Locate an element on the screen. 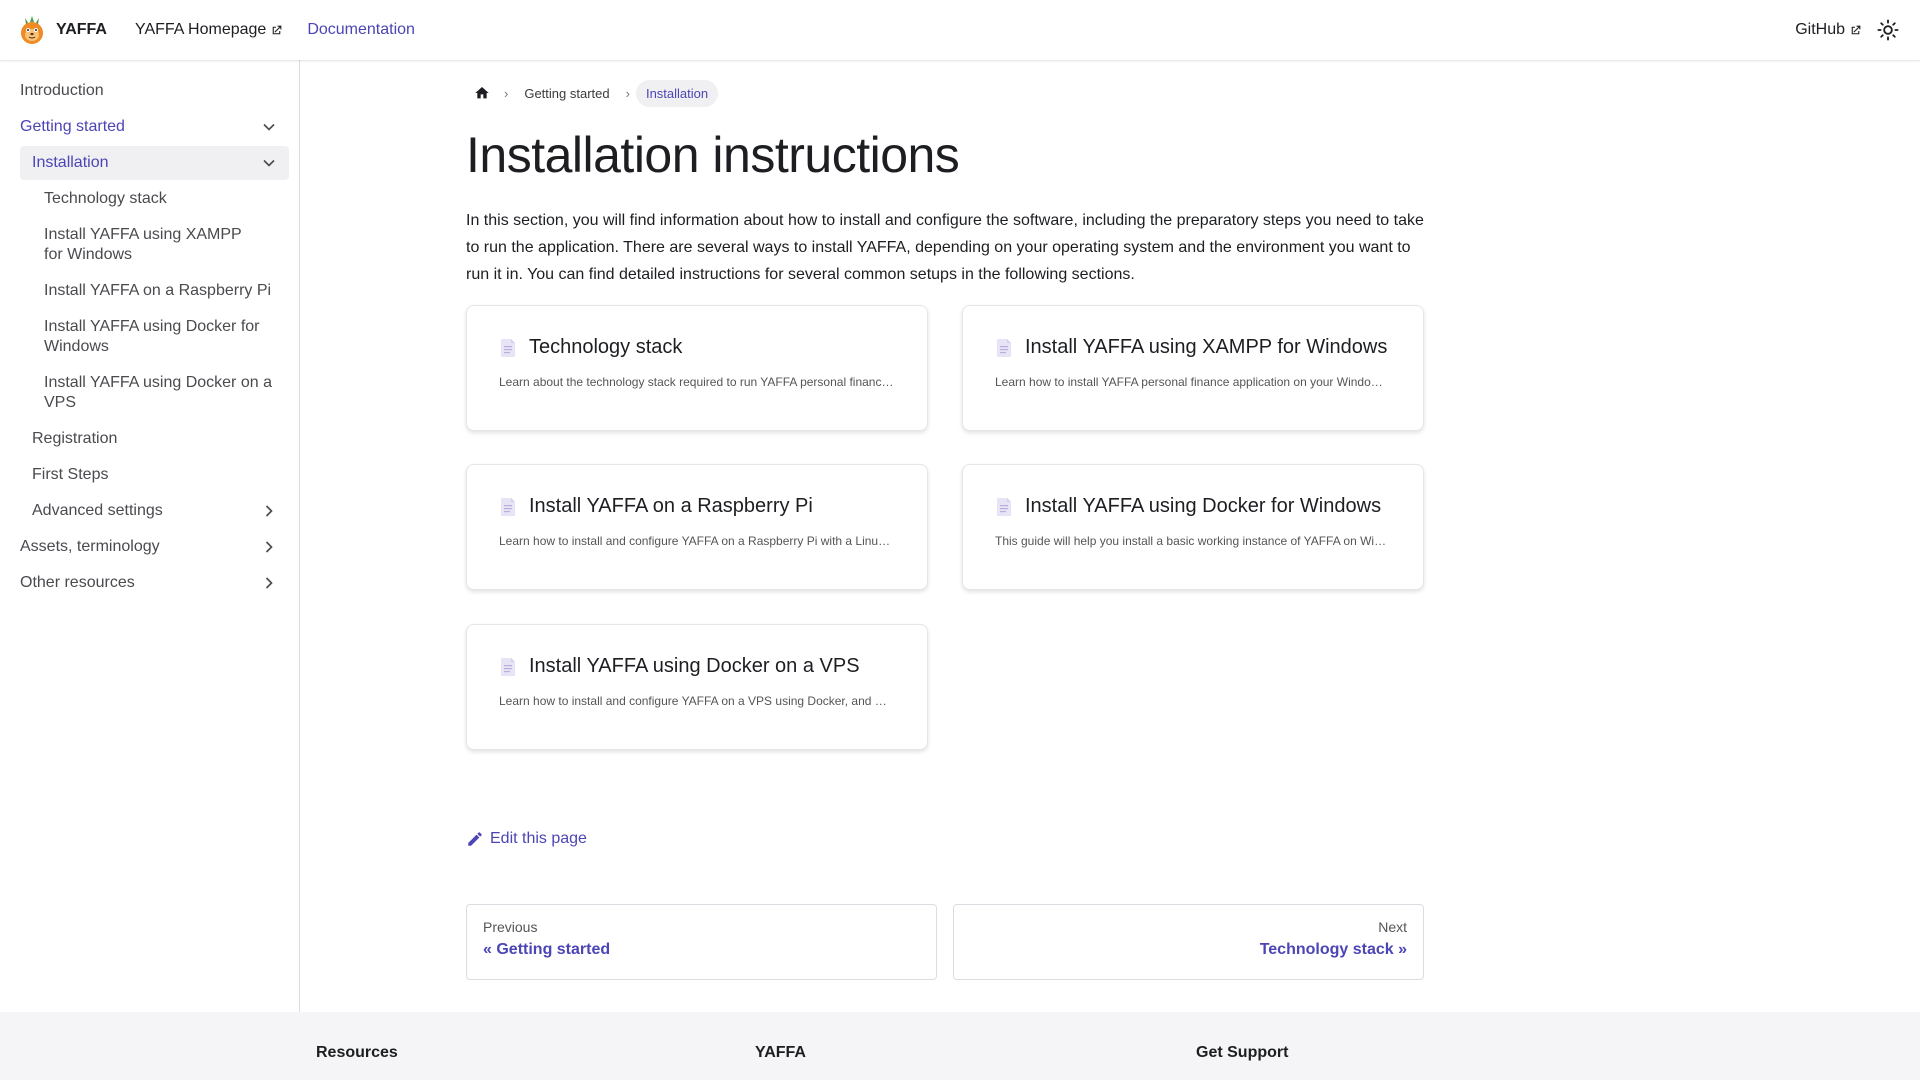 This screenshot has width=1920, height=1080. sidebar-item-label: Introduction is located at coordinates (62, 90).